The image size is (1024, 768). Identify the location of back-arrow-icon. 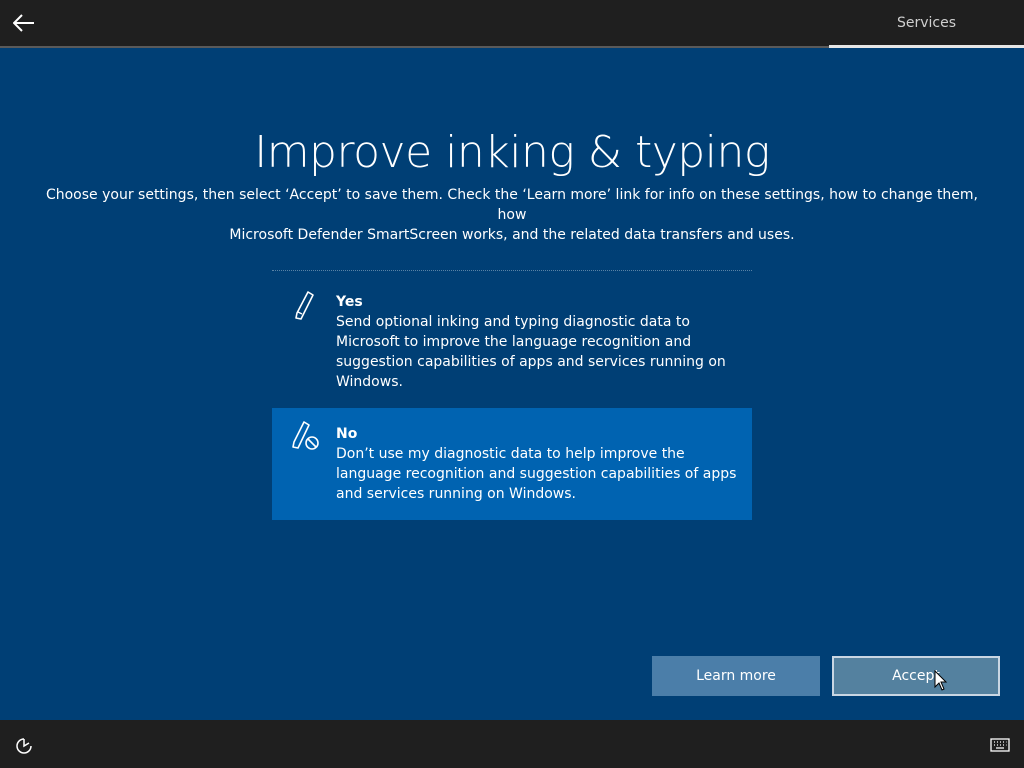
(23, 23).